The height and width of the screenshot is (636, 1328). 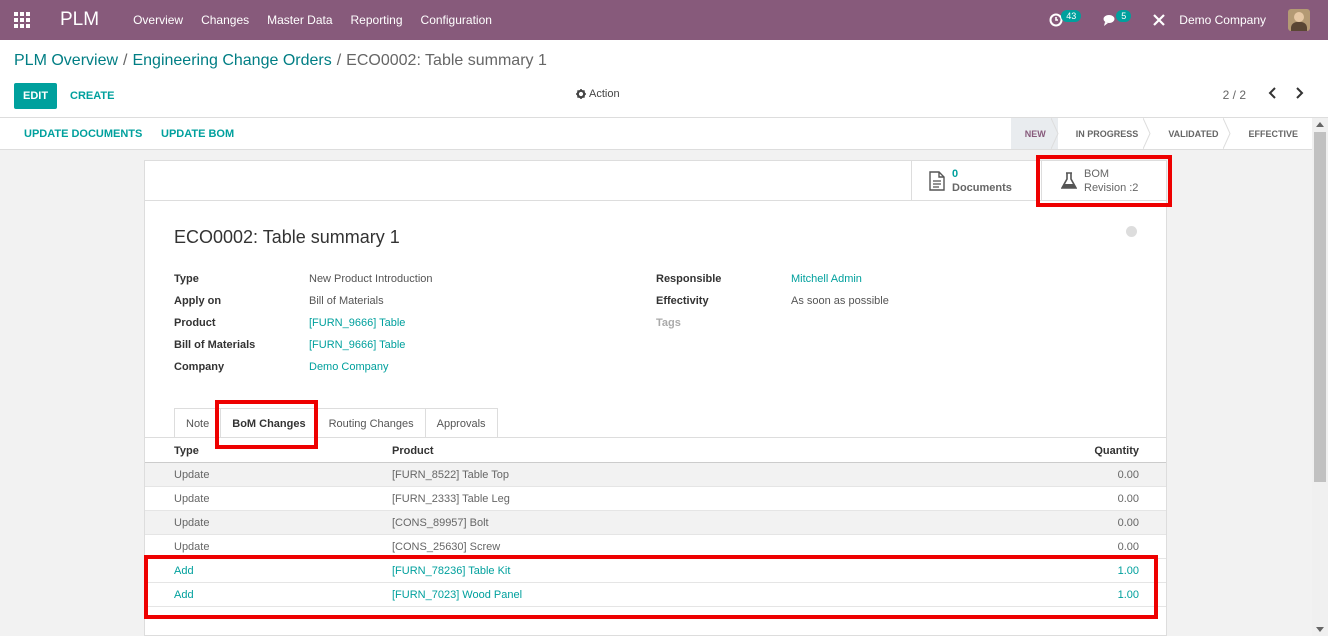 I want to click on activities-badge: 43, so click(x=1071, y=16).